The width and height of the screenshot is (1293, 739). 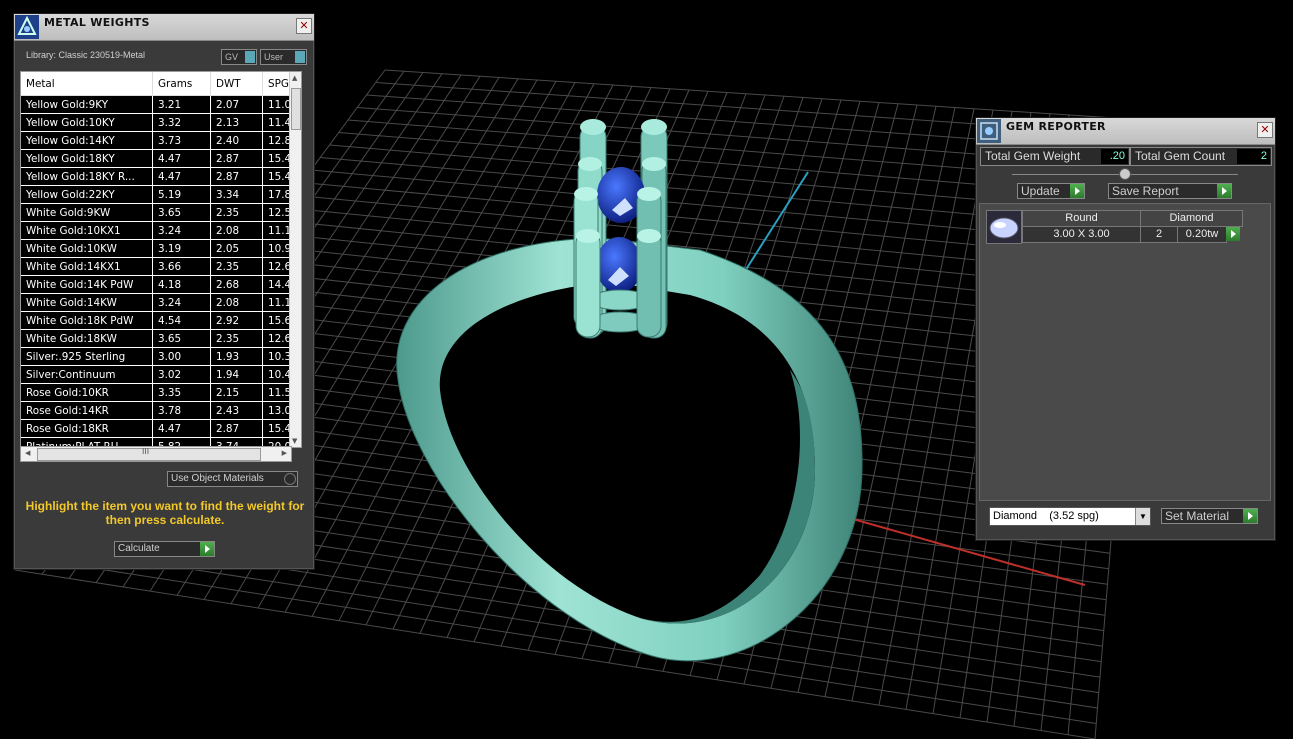 I want to click on table-row: Yellow Gold:18KY R... 4.47 2.87 15.41, so click(x=160, y=176).